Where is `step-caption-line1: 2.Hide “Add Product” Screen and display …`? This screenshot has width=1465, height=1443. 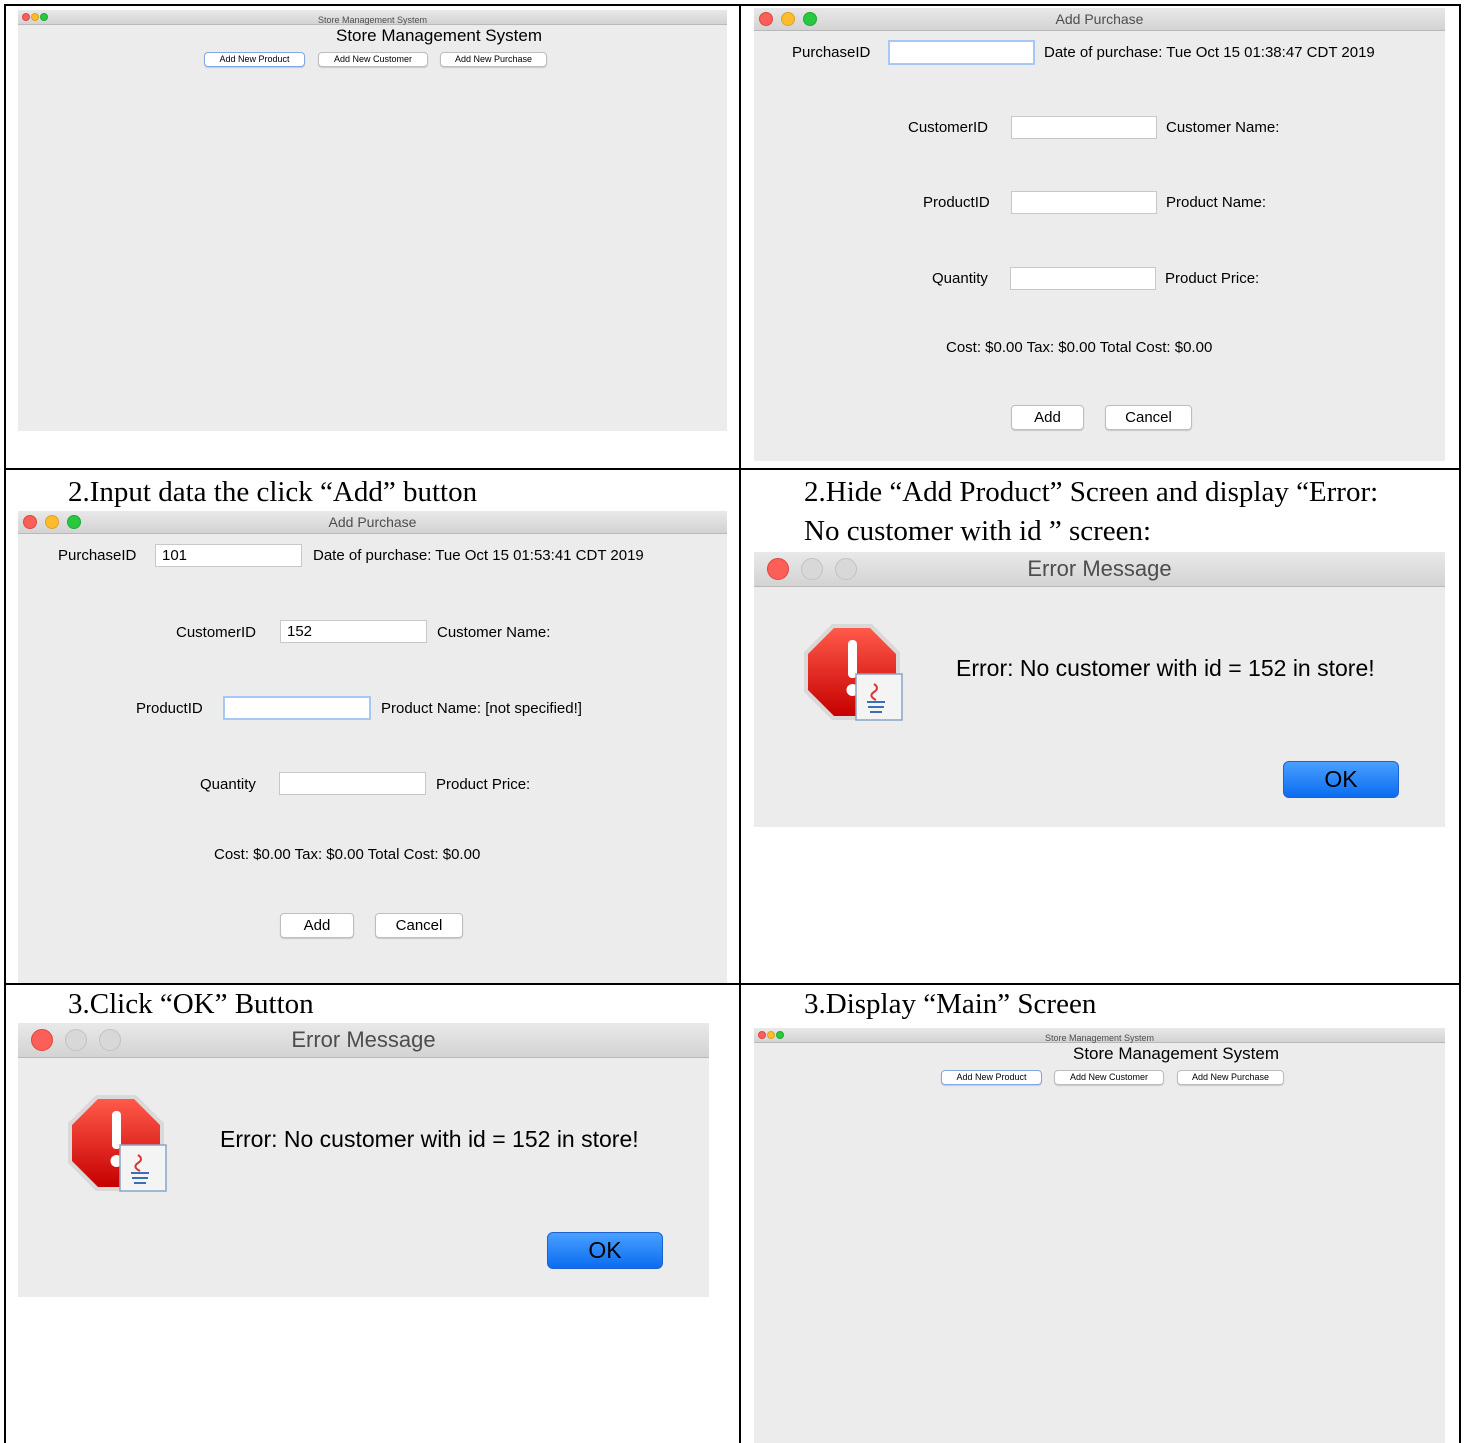
step-caption-line1: 2.Hide “Add Product” Screen and display … is located at coordinates (1091, 492).